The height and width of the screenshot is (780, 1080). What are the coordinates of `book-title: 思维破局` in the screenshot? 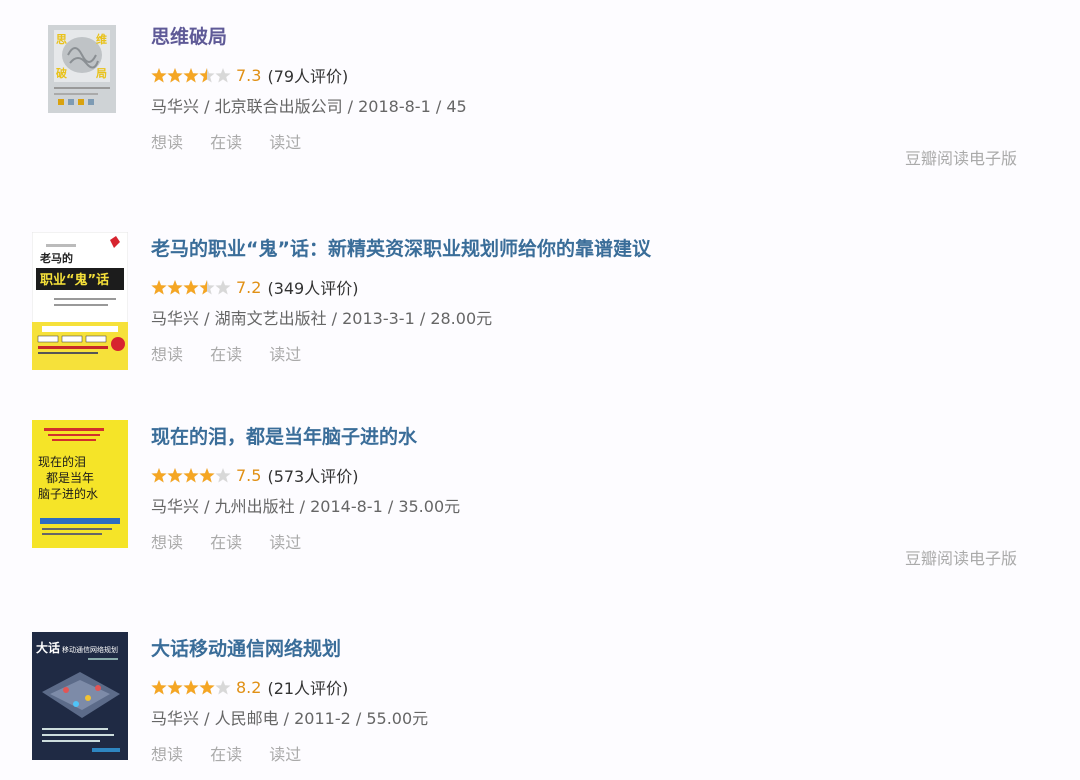 It's located at (601, 37).